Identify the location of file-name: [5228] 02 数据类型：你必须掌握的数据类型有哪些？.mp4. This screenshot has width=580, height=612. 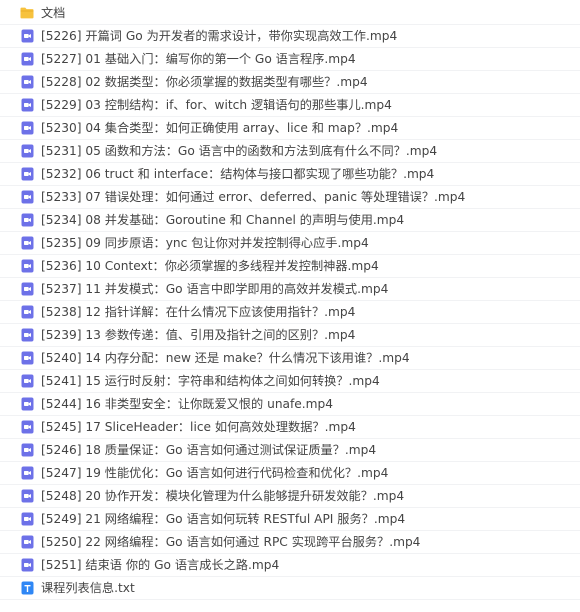
(204, 81).